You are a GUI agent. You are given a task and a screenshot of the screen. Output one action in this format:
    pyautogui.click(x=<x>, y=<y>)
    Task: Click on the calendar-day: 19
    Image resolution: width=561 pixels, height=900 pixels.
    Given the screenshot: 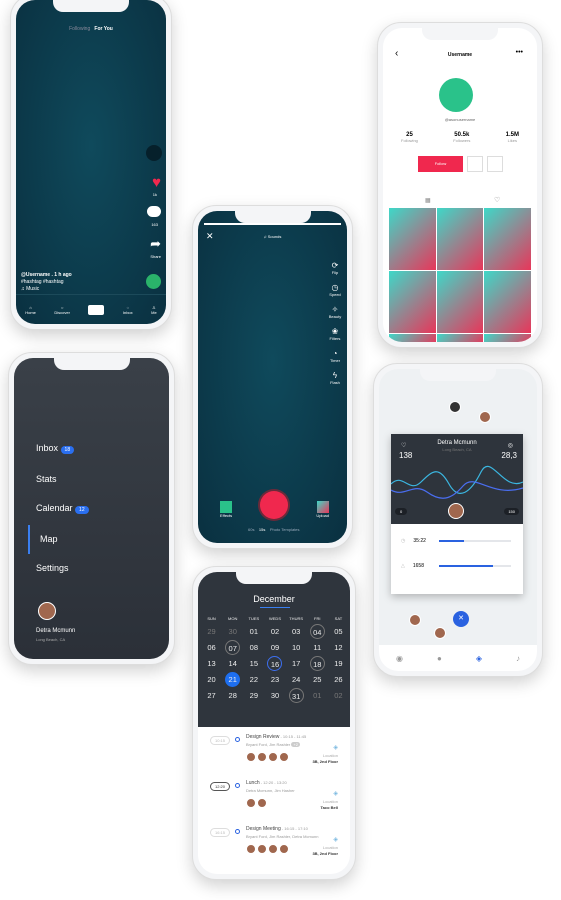 What is the action you would take?
    pyautogui.click(x=338, y=663)
    